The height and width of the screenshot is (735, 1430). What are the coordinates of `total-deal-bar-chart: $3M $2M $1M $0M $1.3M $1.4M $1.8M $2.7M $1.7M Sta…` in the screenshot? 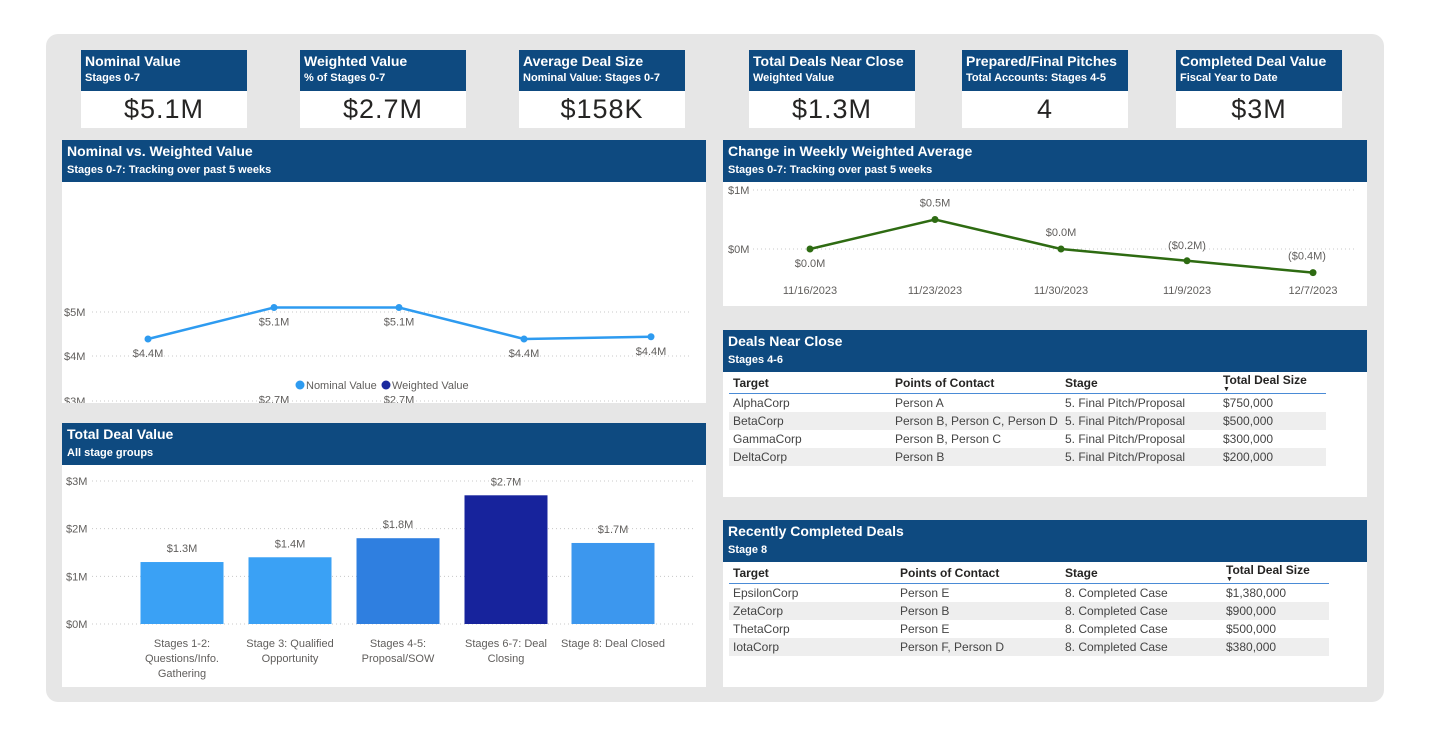 It's located at (384, 576).